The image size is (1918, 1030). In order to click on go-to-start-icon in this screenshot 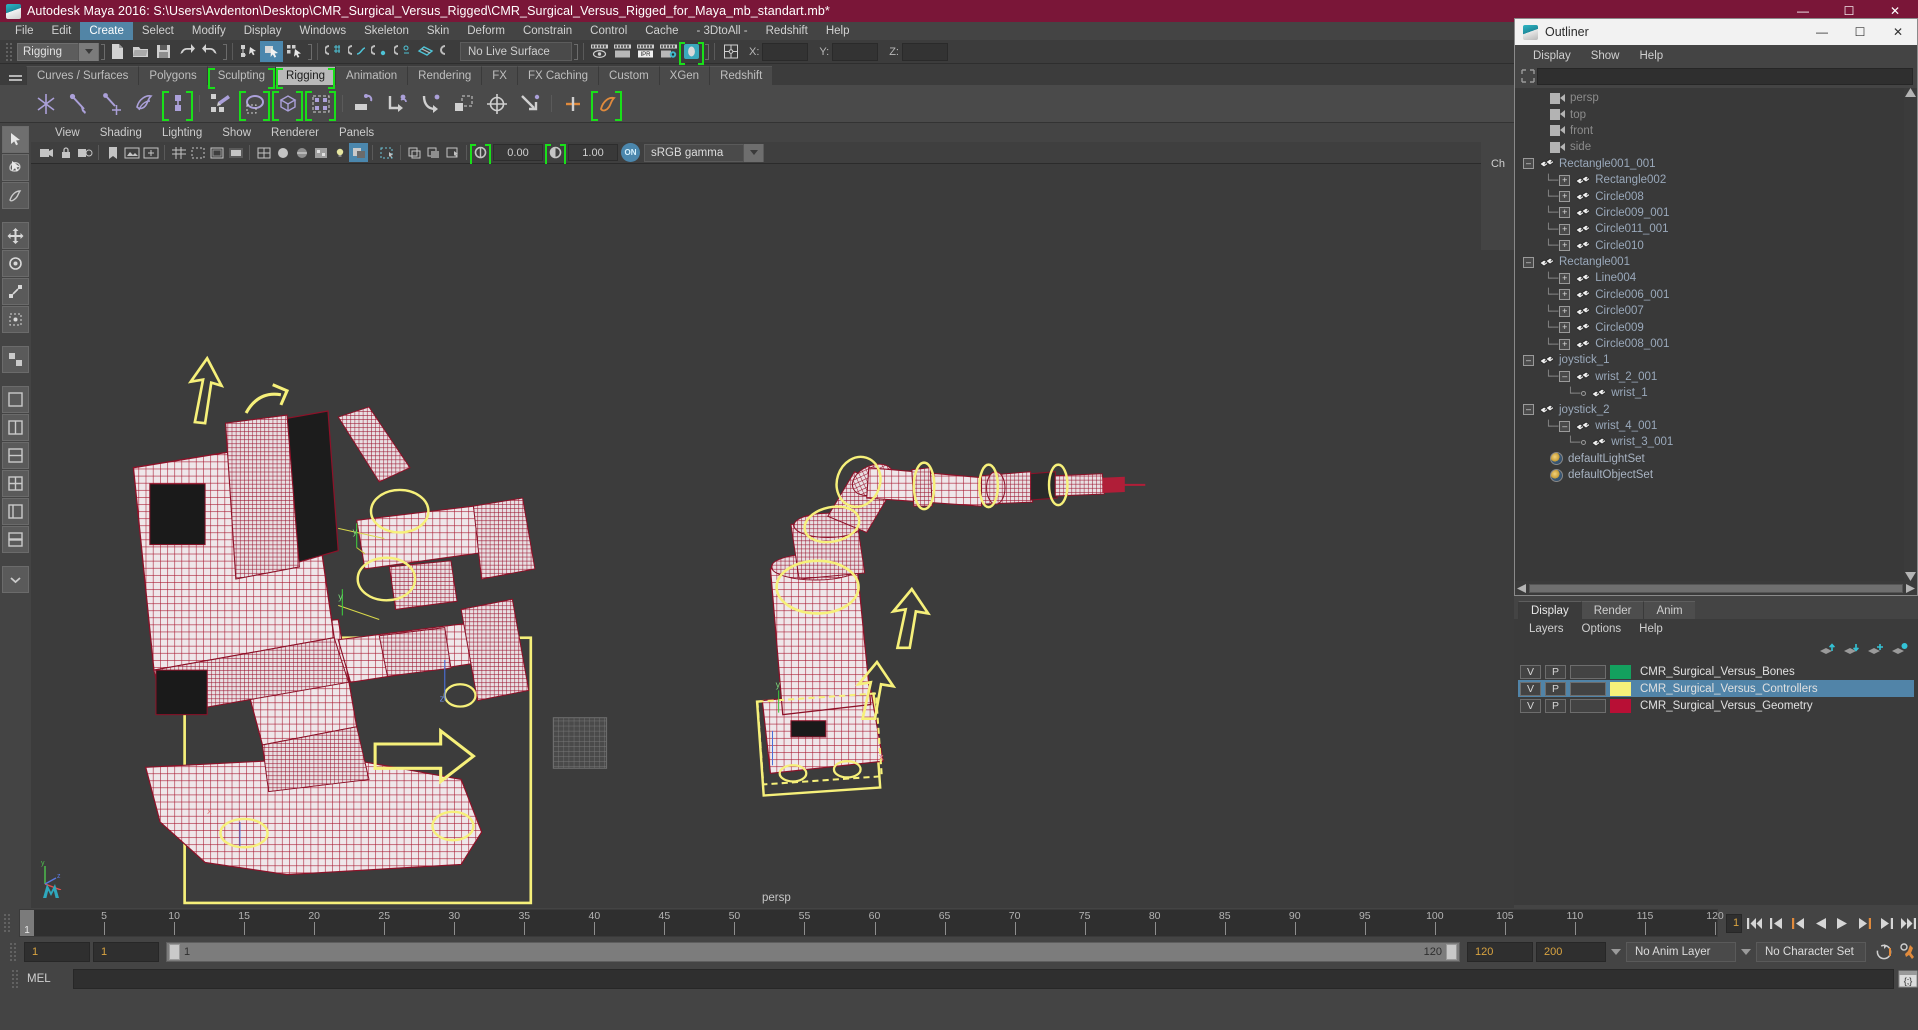, I will do `click(1754, 923)`.